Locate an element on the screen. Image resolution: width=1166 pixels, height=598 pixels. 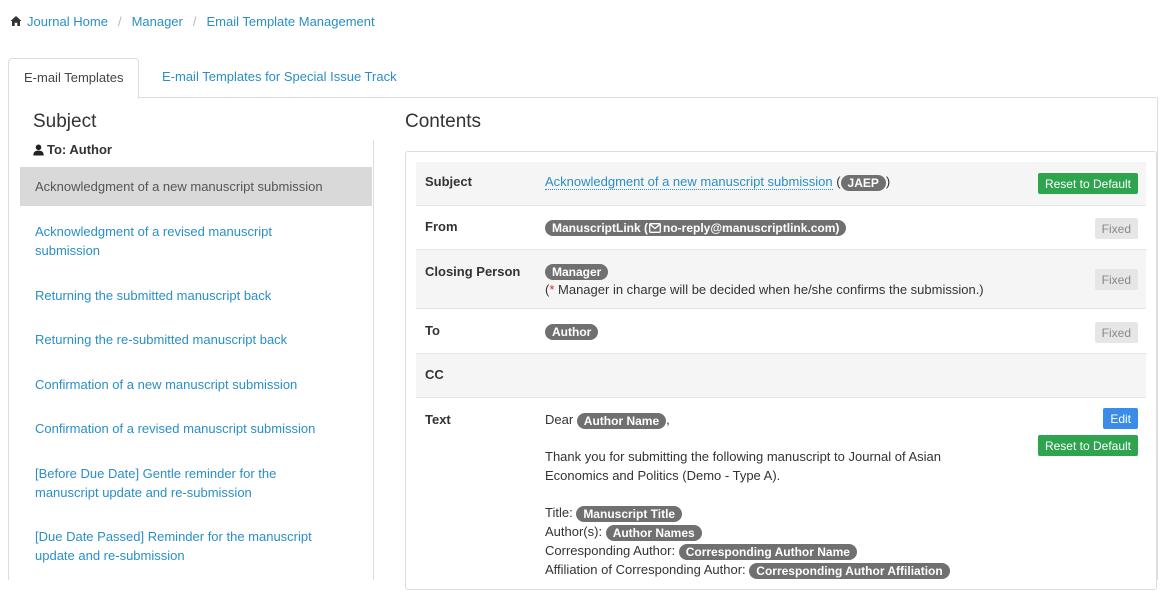
field-line: Author(s): Author Names is located at coordinates (765, 531).